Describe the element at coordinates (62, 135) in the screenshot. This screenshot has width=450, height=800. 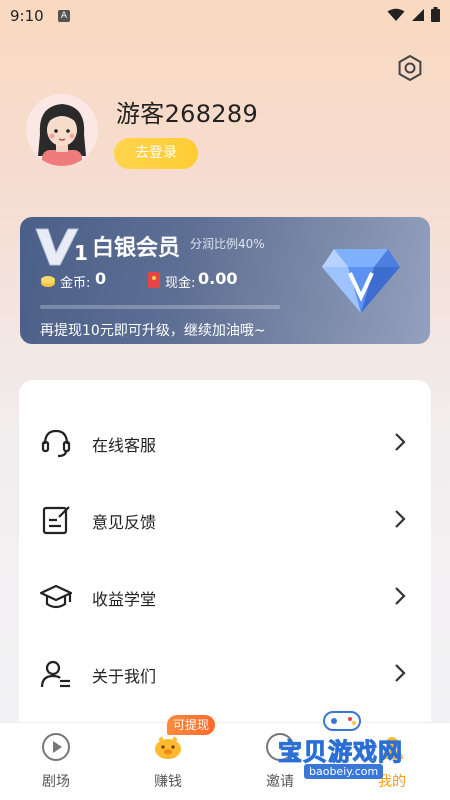
I see `avatar-girl-icon` at that location.